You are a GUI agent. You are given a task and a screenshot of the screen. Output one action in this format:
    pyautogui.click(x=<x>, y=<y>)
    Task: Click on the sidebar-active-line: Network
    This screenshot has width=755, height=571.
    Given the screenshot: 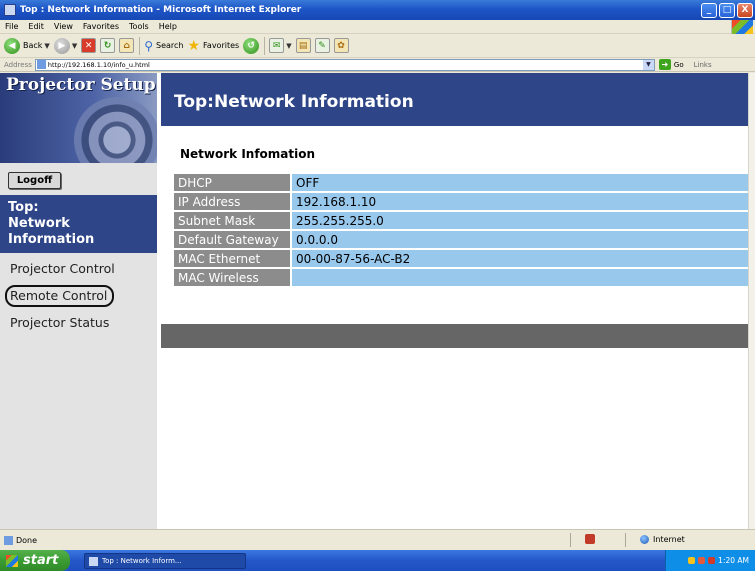 What is the action you would take?
    pyautogui.click(x=39, y=223)
    